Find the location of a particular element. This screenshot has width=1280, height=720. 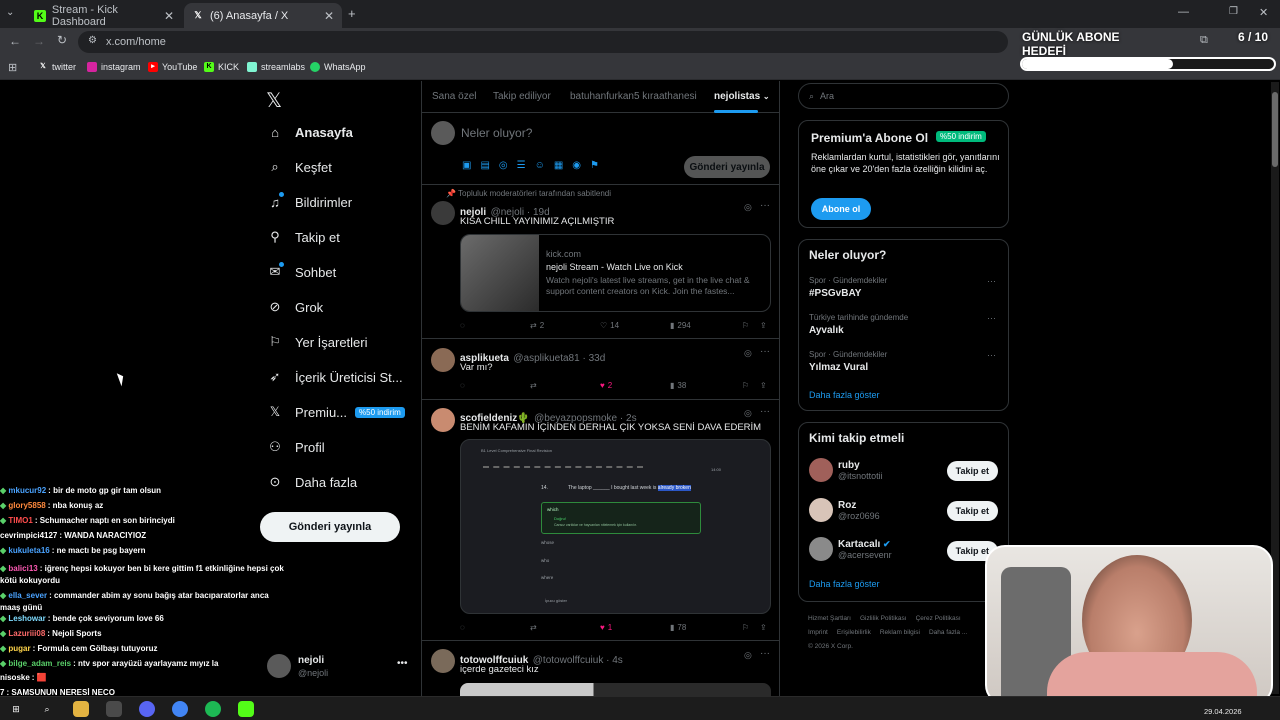

footer-link: Çerez Politikası is located at coordinates (938, 619).